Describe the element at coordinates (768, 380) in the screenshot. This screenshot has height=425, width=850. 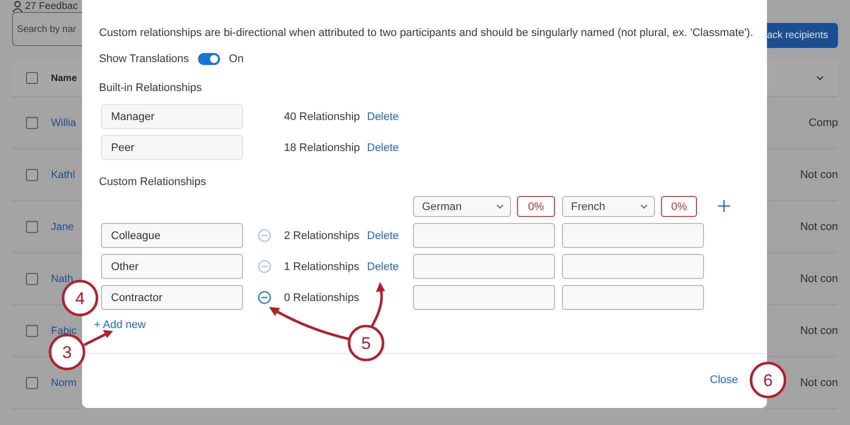
I see `step-marker: 6` at that location.